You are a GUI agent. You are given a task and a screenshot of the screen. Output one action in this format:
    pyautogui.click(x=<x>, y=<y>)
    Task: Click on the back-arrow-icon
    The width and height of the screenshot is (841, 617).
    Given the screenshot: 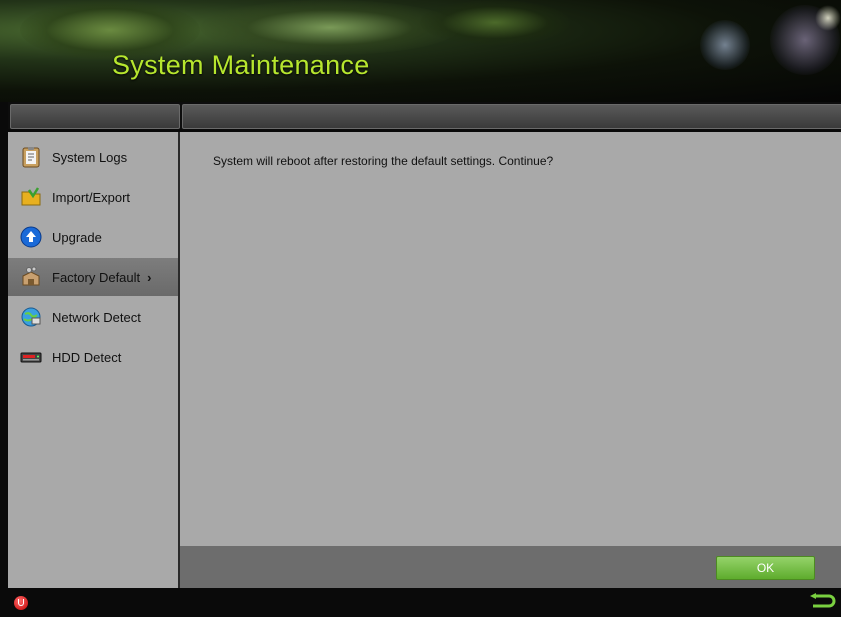 What is the action you would take?
    pyautogui.click(x=822, y=602)
    